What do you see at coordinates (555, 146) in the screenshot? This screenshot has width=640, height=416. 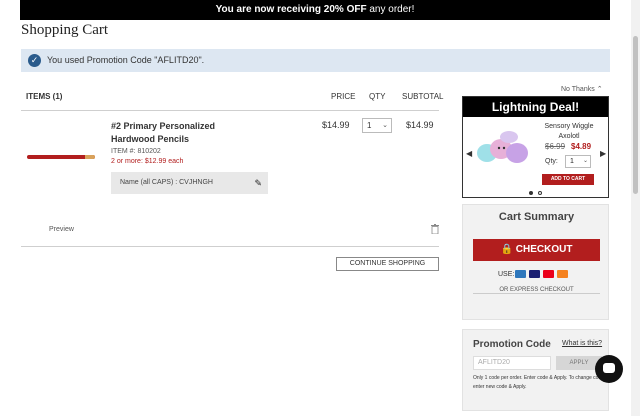 I see `deal-old-price: $6.99` at bounding box center [555, 146].